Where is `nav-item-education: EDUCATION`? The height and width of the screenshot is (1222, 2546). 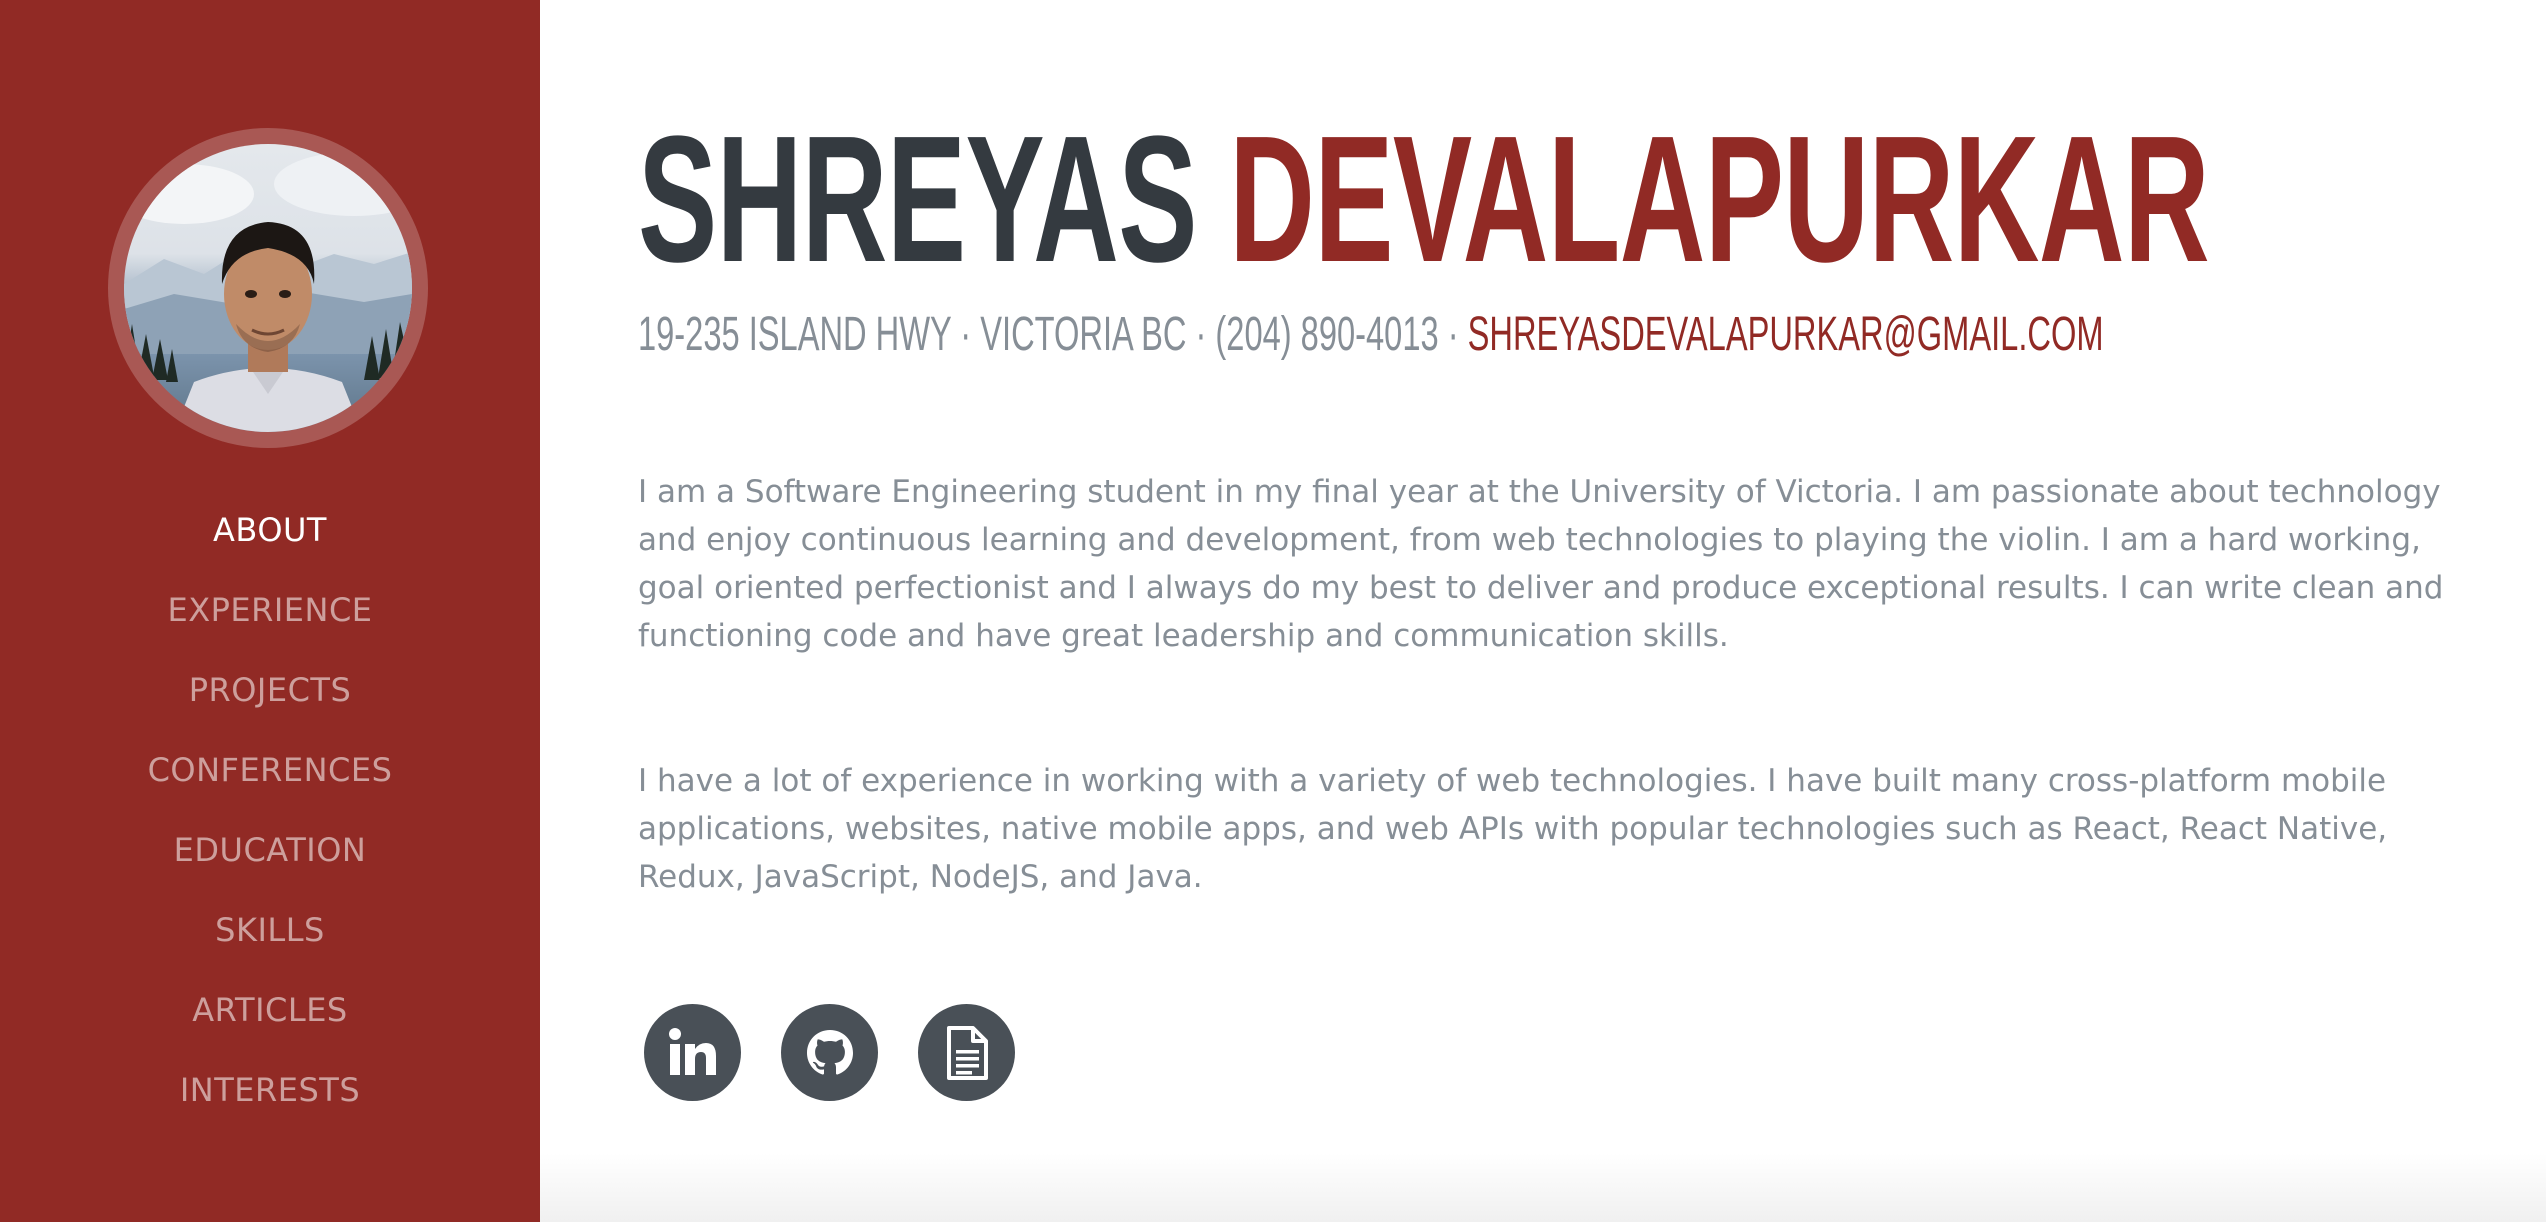 nav-item-education: EDUCATION is located at coordinates (270, 850).